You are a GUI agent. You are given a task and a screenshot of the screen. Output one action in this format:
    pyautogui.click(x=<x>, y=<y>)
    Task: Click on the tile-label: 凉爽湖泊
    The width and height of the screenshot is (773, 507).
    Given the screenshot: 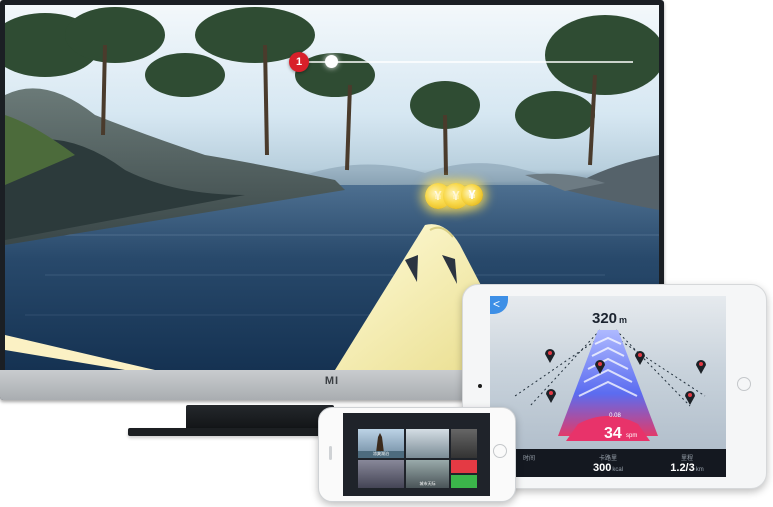 What is the action you would take?
    pyautogui.click(x=381, y=453)
    